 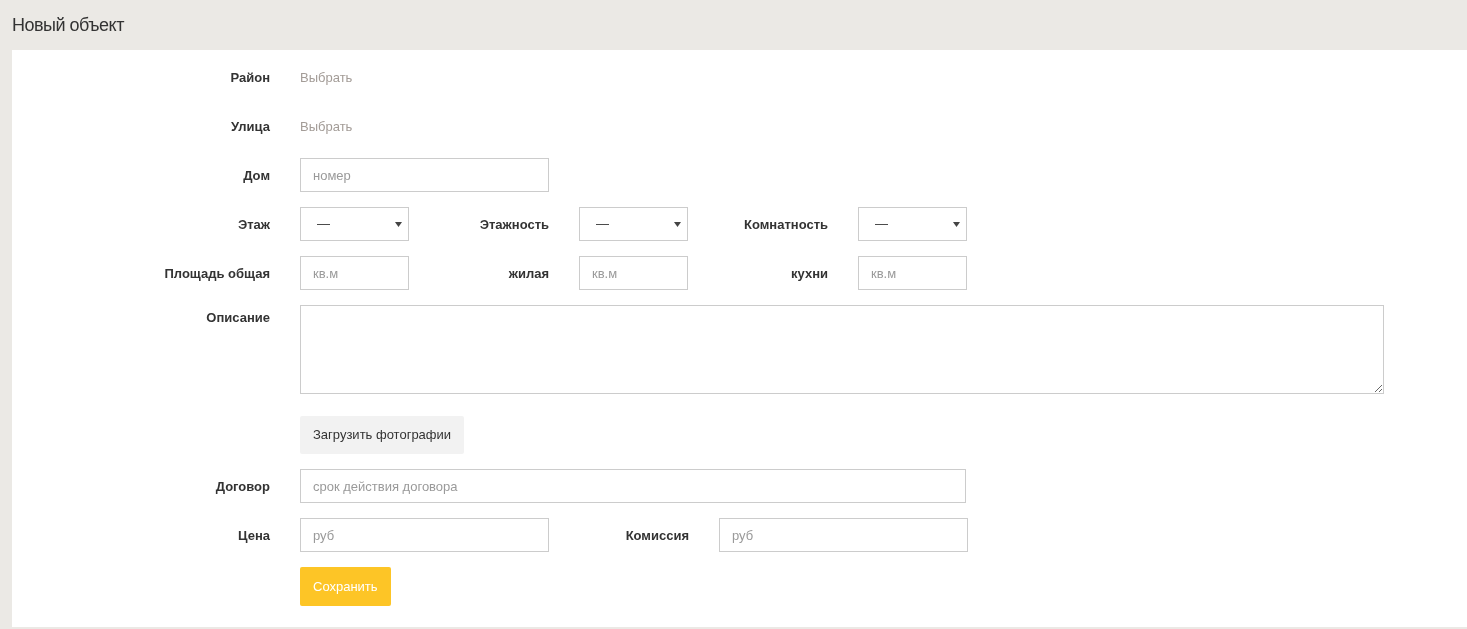 What do you see at coordinates (424, 175) in the screenshot?
I see `text-field: номер` at bounding box center [424, 175].